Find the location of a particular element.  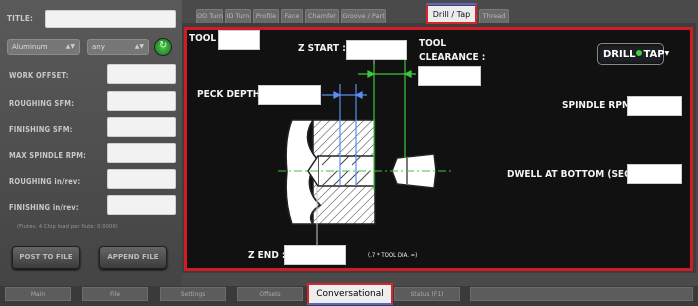

mode-indicator-icon is located at coordinates (639, 53).